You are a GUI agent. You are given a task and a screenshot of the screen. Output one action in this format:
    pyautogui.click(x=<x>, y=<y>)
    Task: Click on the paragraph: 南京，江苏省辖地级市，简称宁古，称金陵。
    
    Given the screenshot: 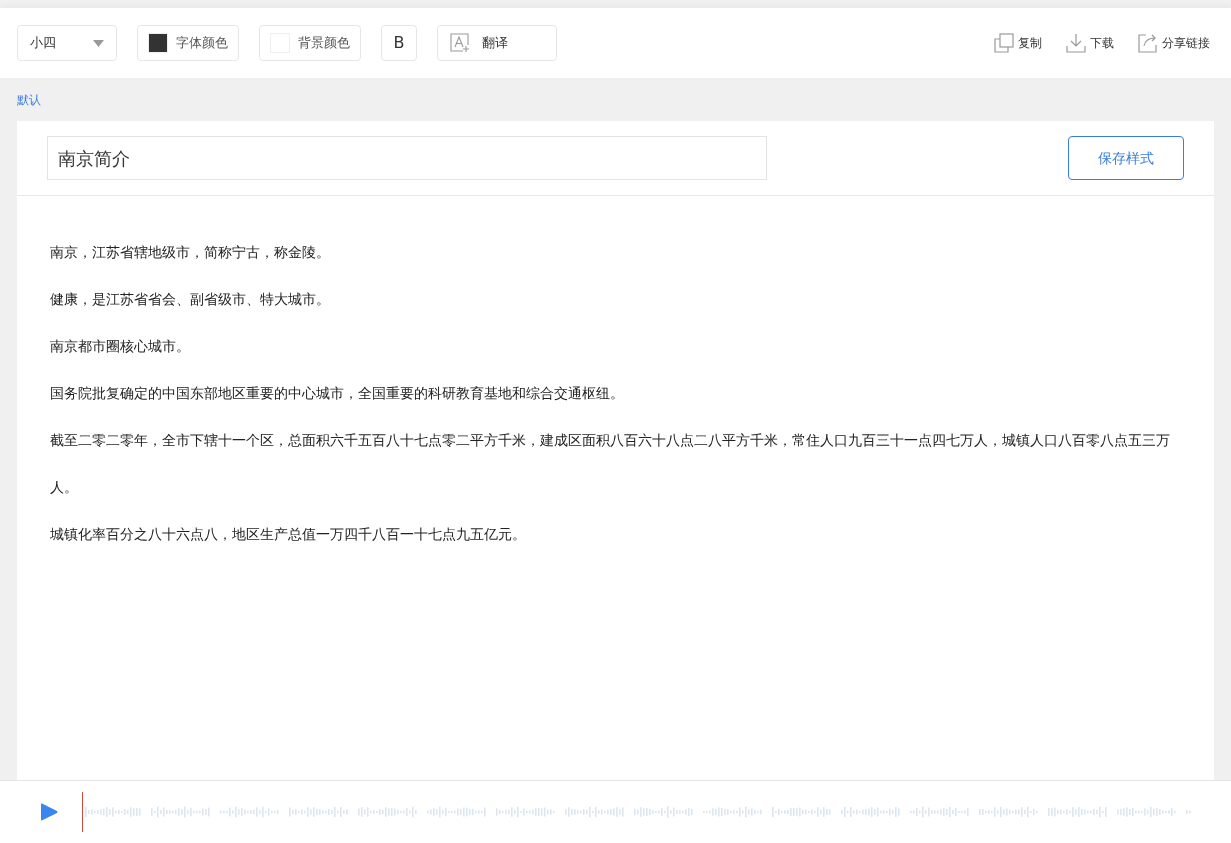 What is the action you would take?
    pyautogui.click(x=190, y=252)
    